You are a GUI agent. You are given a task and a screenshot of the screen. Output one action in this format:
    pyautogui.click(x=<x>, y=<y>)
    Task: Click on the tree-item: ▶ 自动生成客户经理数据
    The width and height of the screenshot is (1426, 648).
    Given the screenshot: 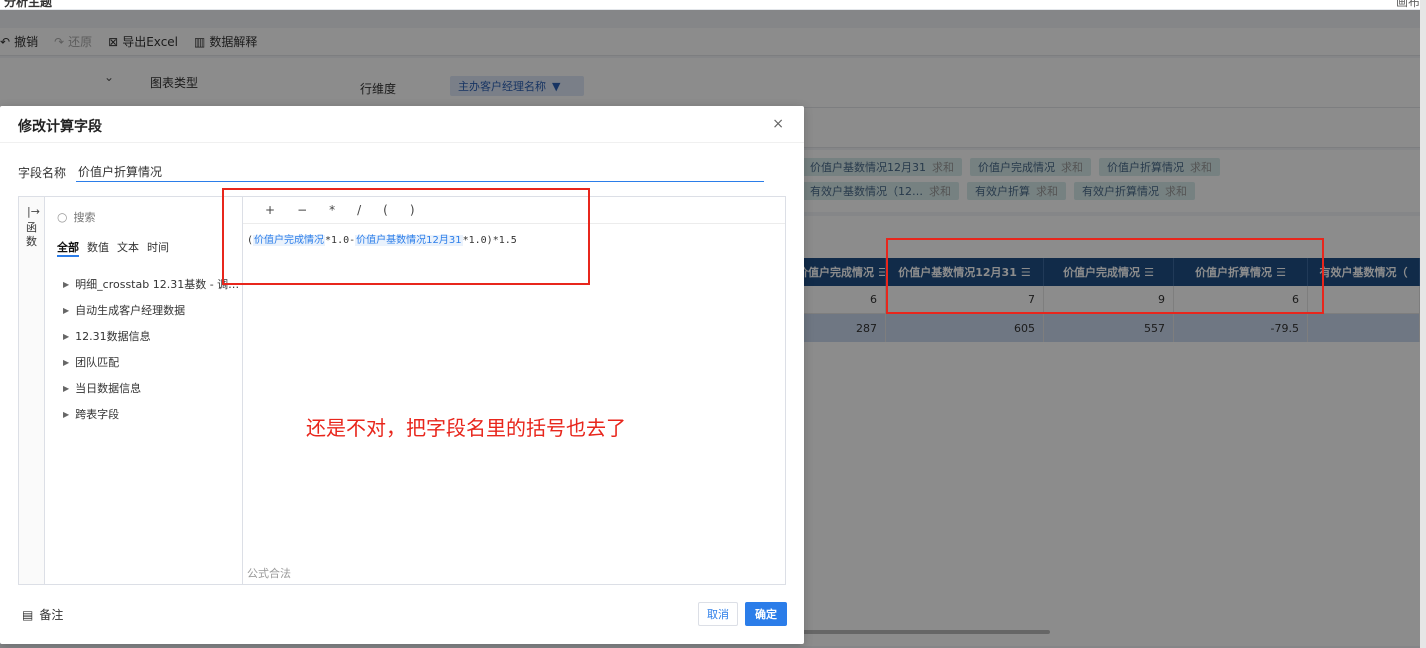 What is the action you would take?
    pyautogui.click(x=153, y=310)
    